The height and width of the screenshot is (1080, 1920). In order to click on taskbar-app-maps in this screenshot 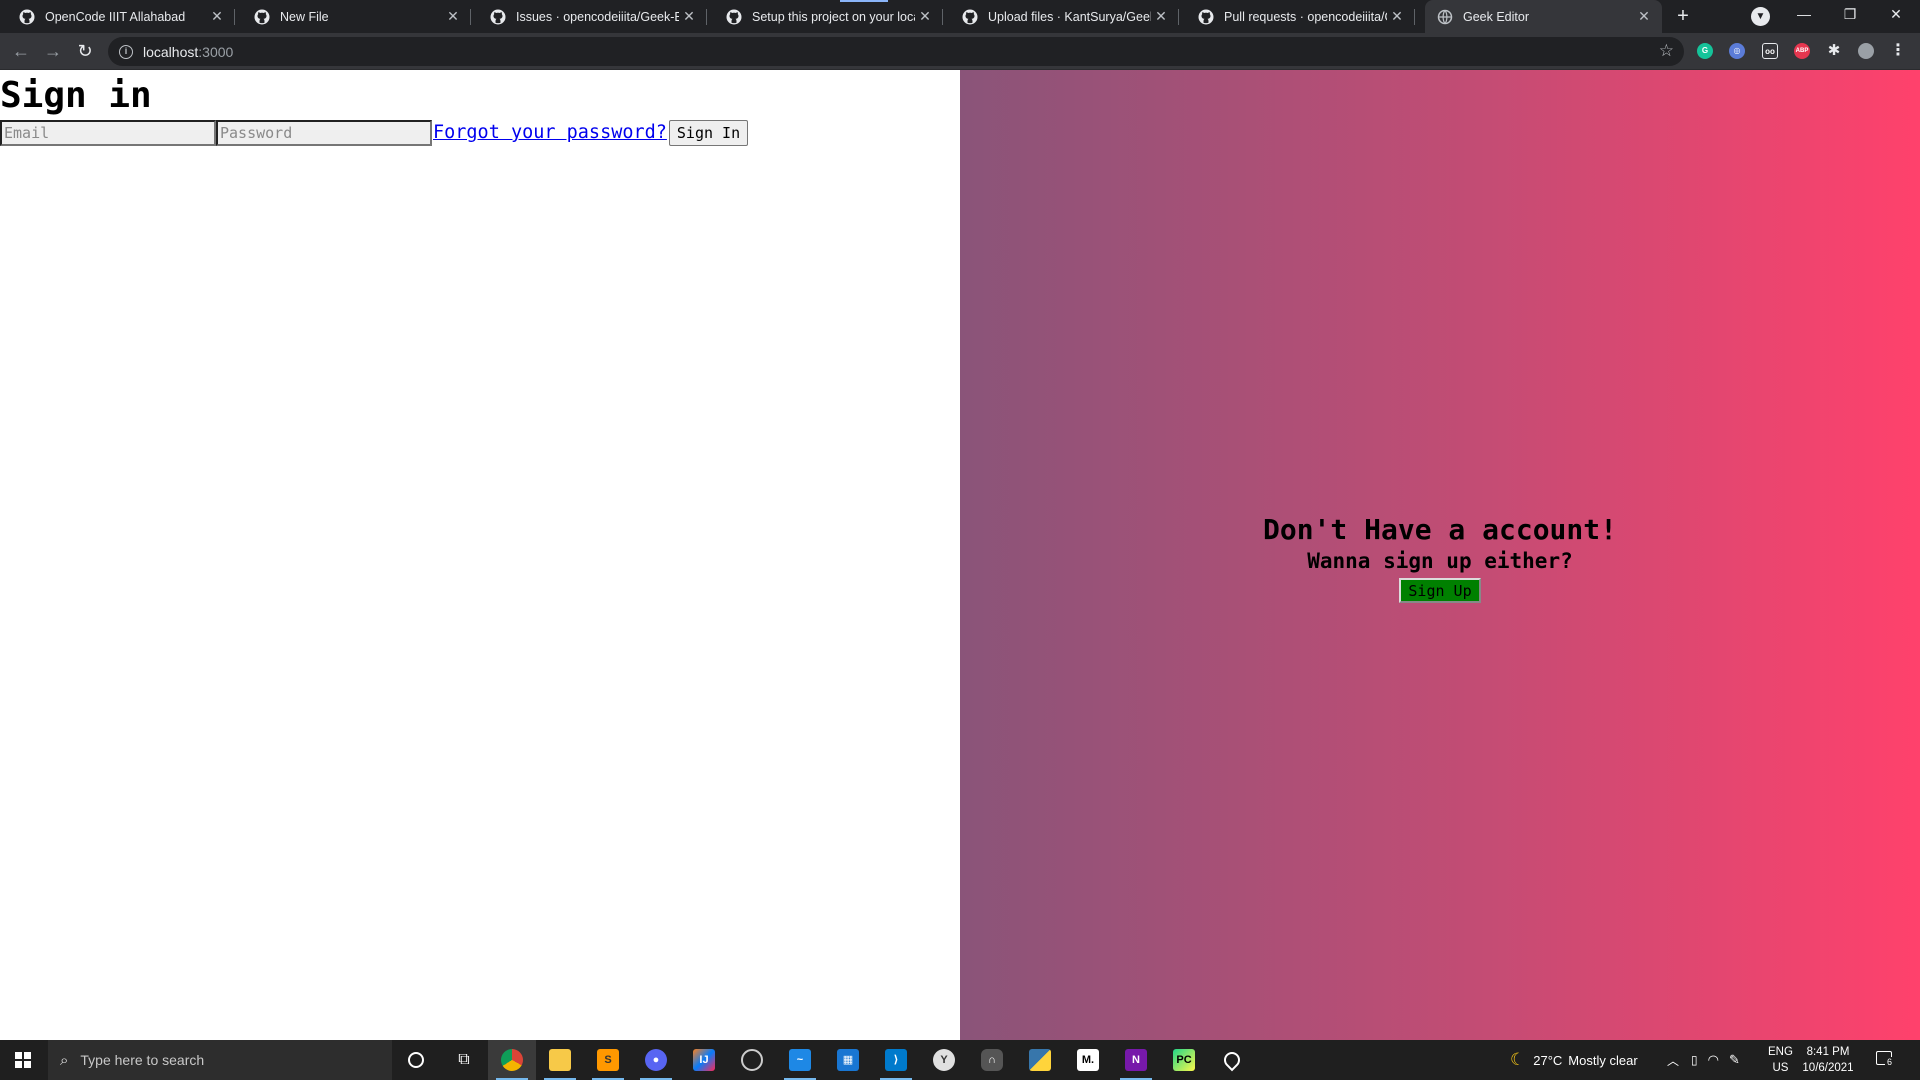, I will do `click(1232, 1060)`.